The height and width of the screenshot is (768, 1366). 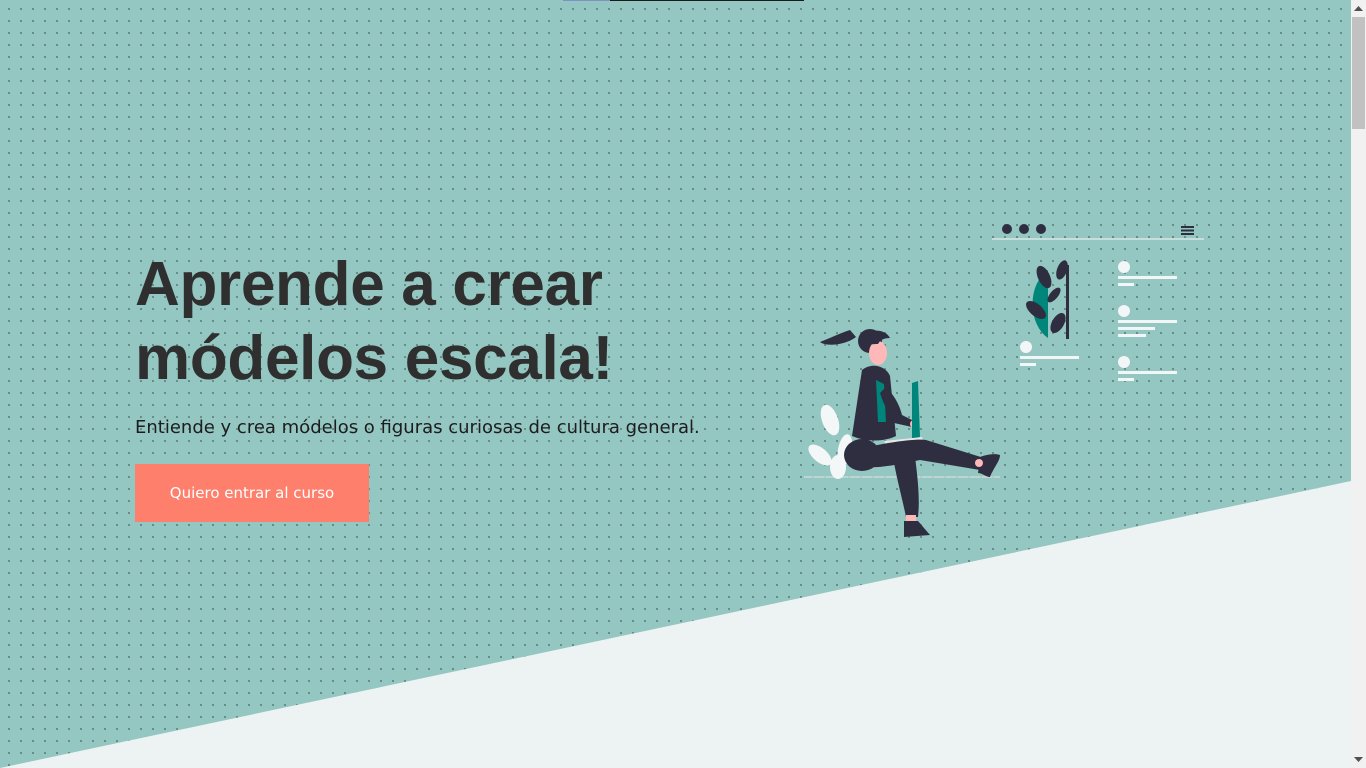 What do you see at coordinates (252, 493) in the screenshot?
I see `enter-course-button: Quiero entrar al curso` at bounding box center [252, 493].